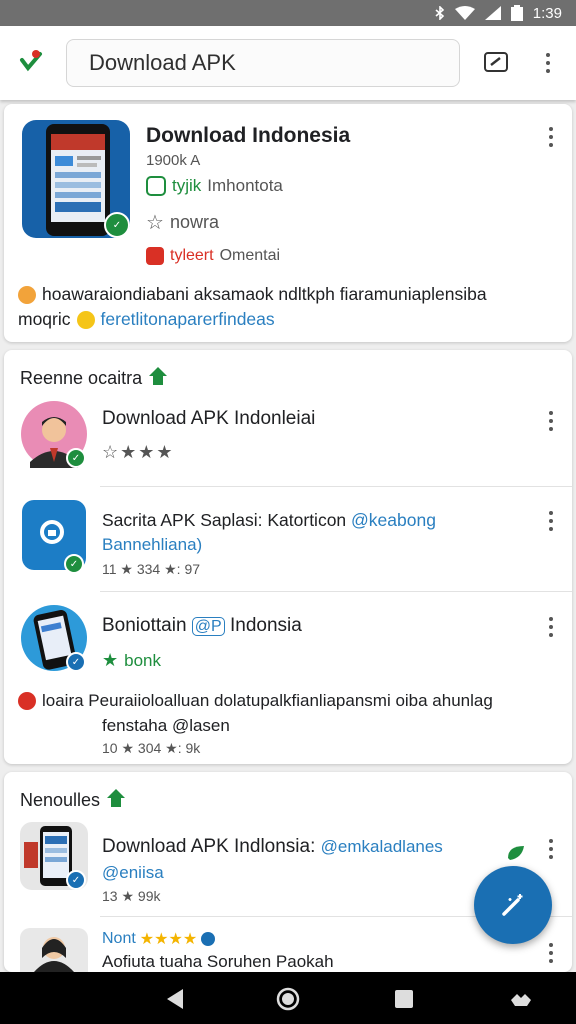 The width and height of the screenshot is (576, 1024). Describe the element at coordinates (288, 13) in the screenshot. I see `status-bar: 1:39` at that location.